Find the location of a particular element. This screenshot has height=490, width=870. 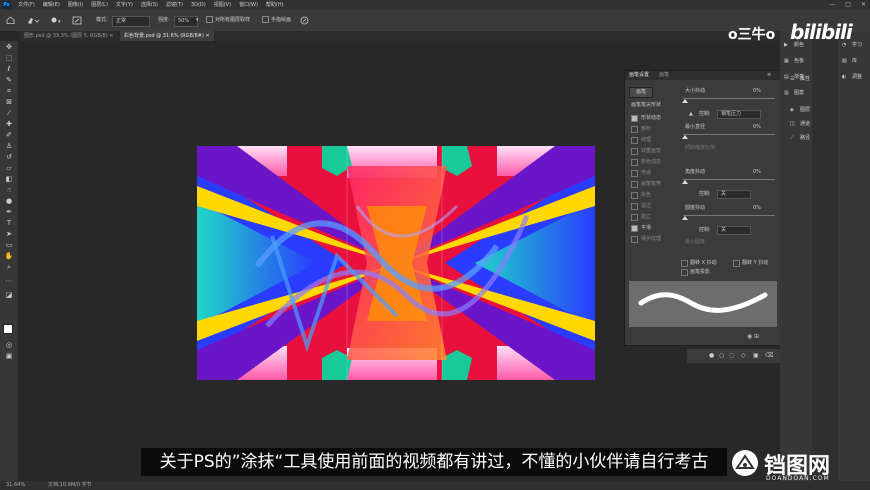

menu-window: 窗口(W) is located at coordinates (248, 5).